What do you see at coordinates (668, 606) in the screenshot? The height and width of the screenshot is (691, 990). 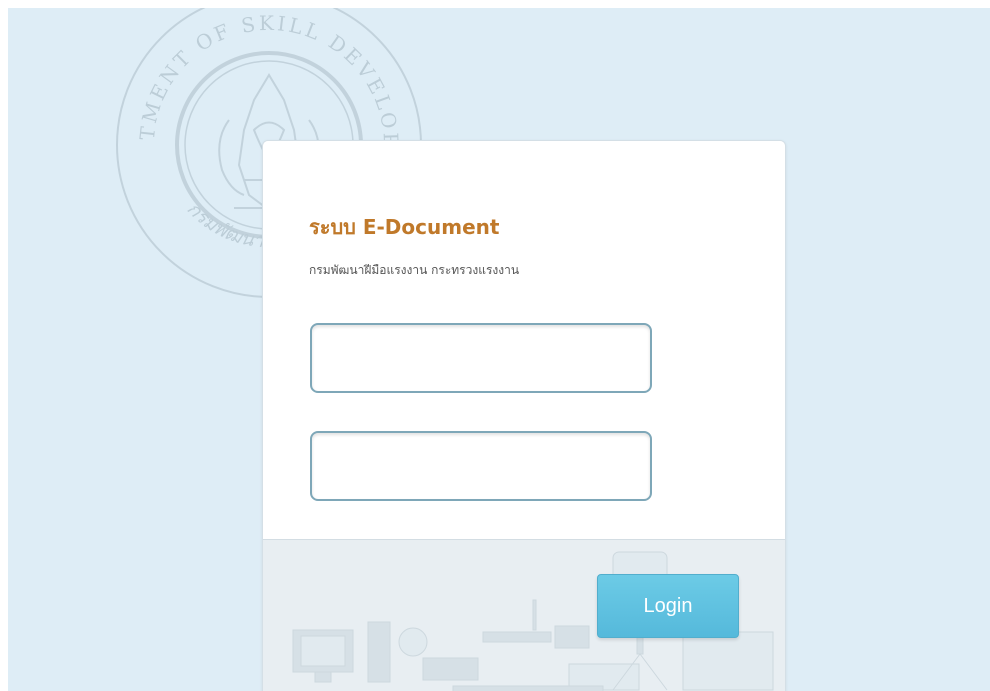 I see `login-button: Login` at bounding box center [668, 606].